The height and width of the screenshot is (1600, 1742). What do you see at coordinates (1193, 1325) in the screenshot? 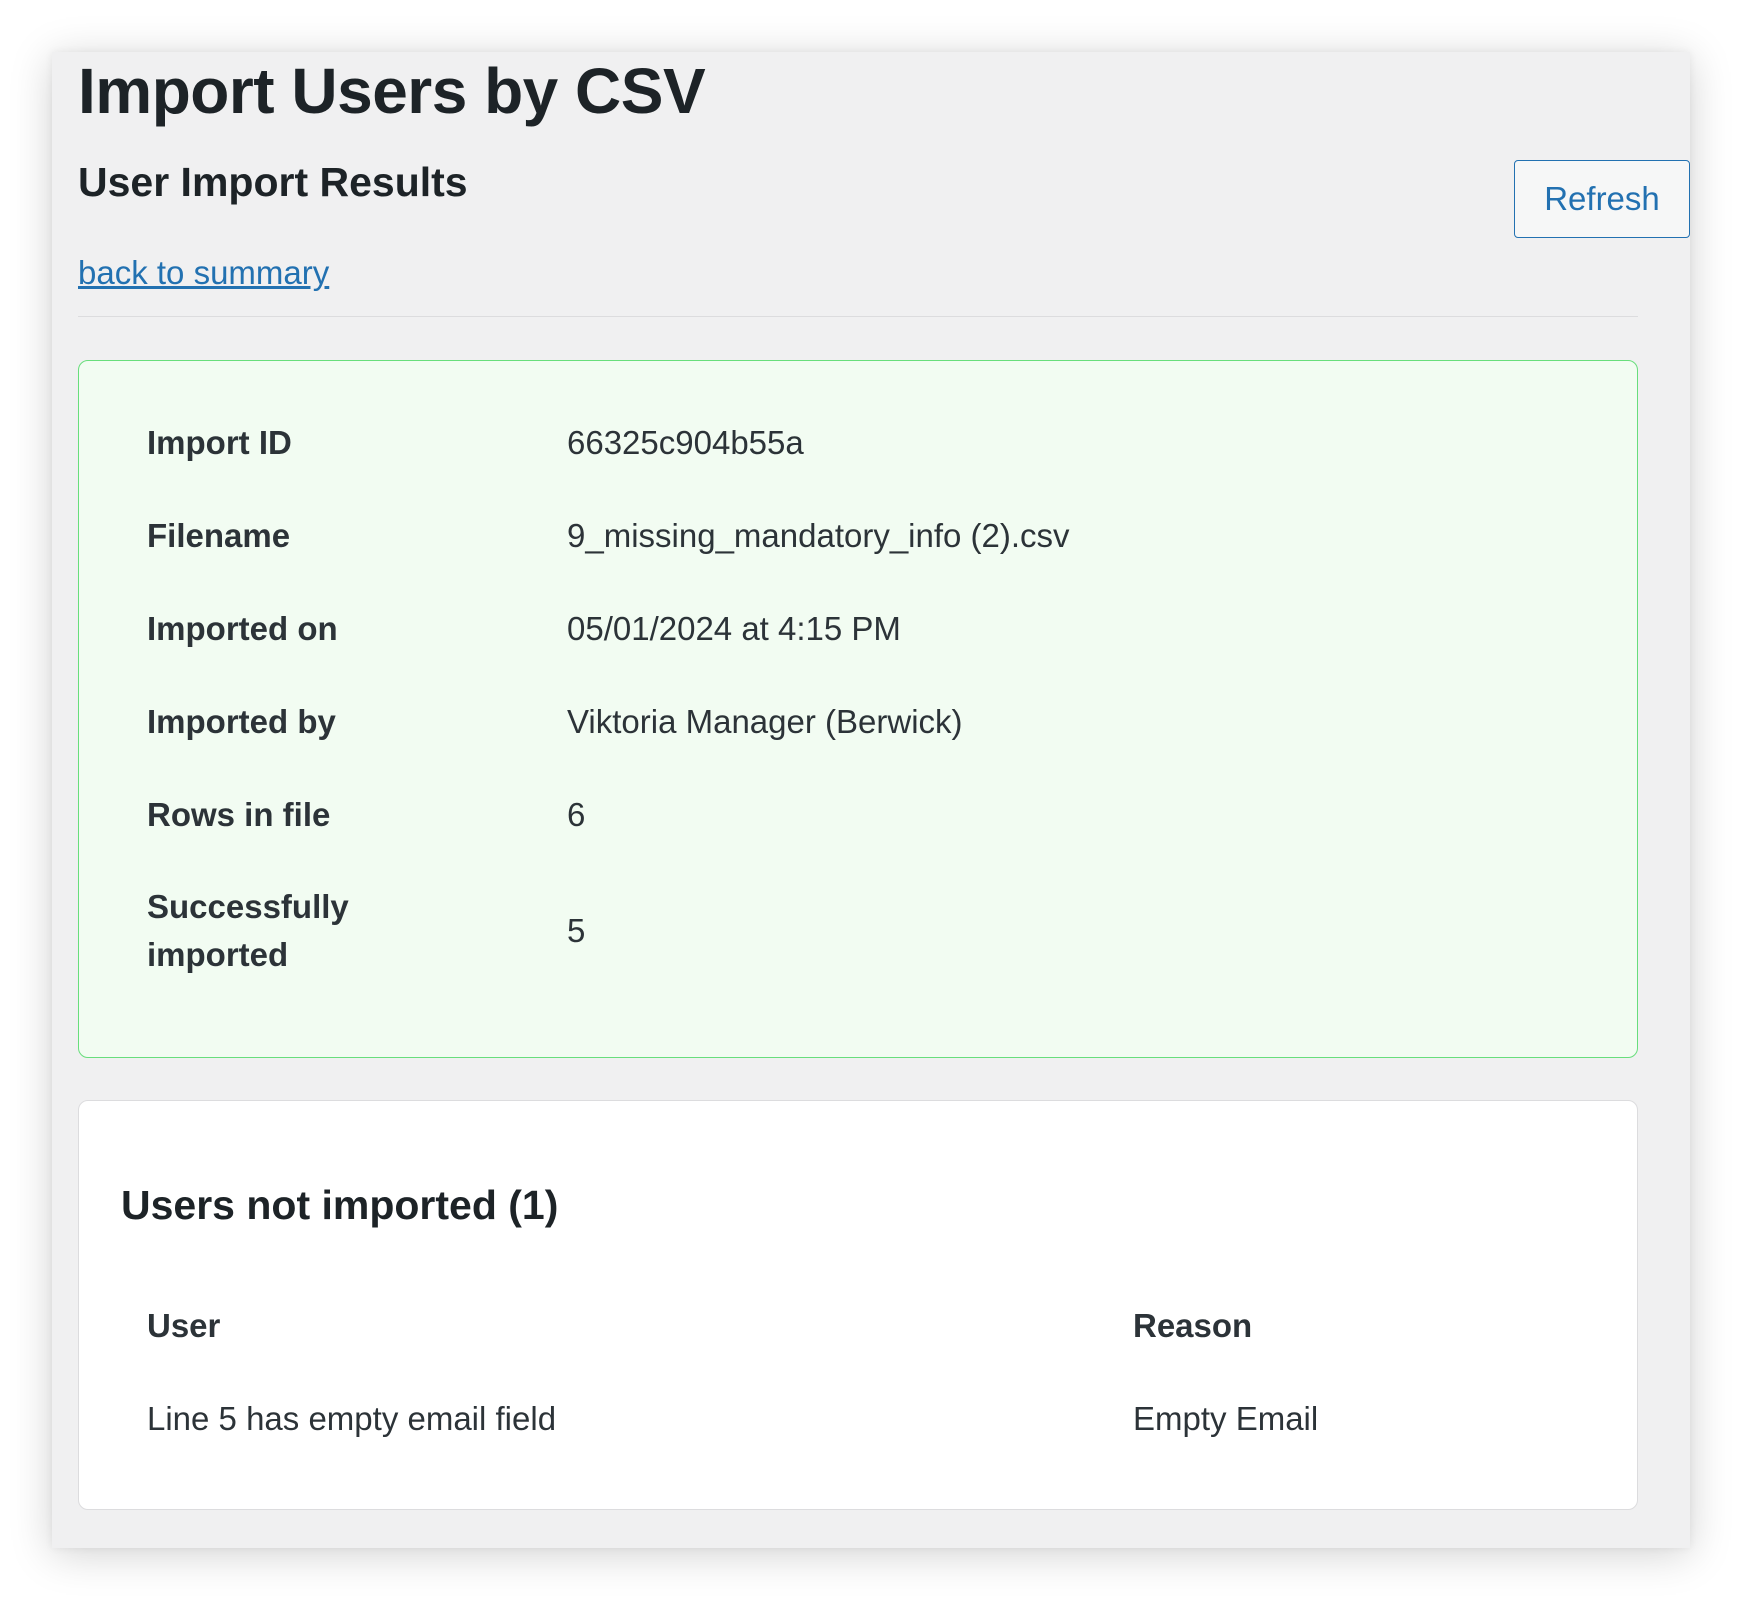
I see `column-header-reason: Reason` at bounding box center [1193, 1325].